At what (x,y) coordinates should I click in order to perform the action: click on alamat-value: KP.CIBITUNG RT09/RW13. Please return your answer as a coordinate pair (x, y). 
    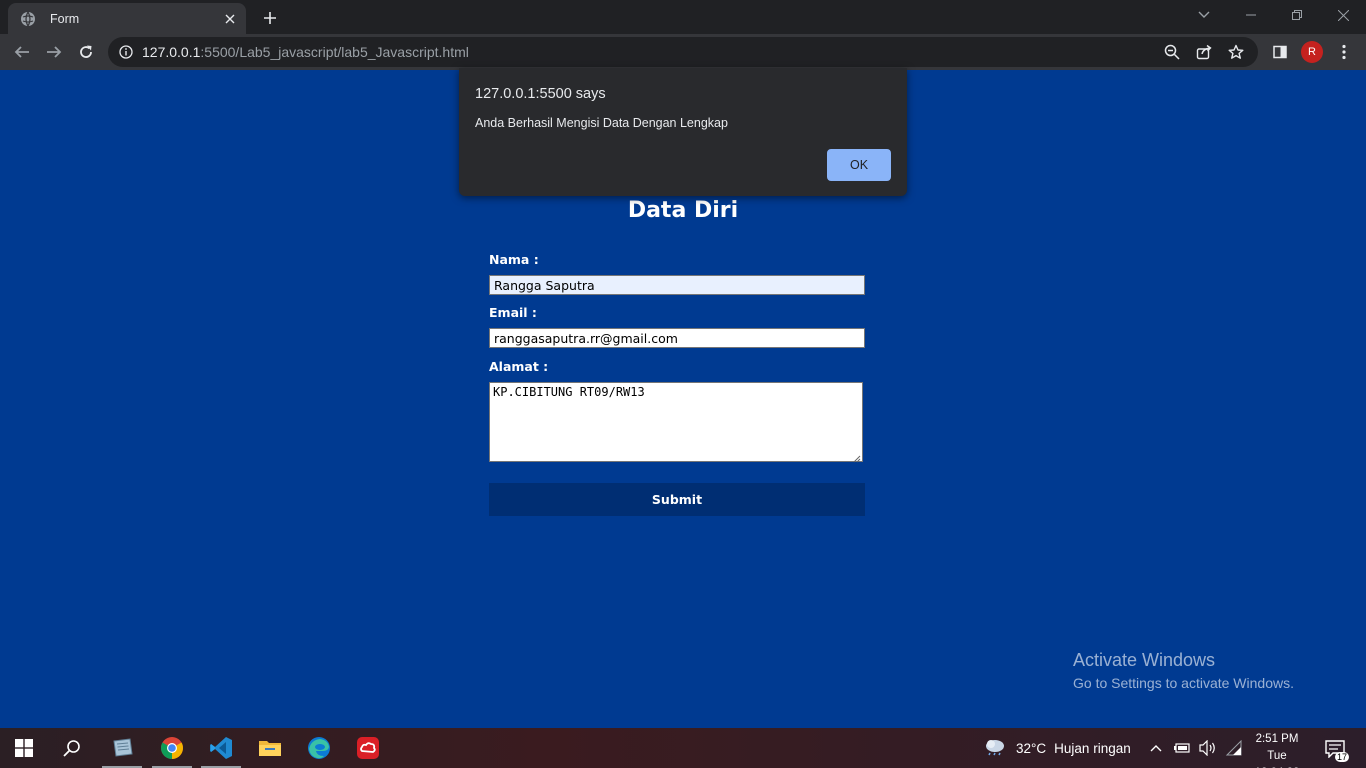
    Looking at the image, I should click on (569, 392).